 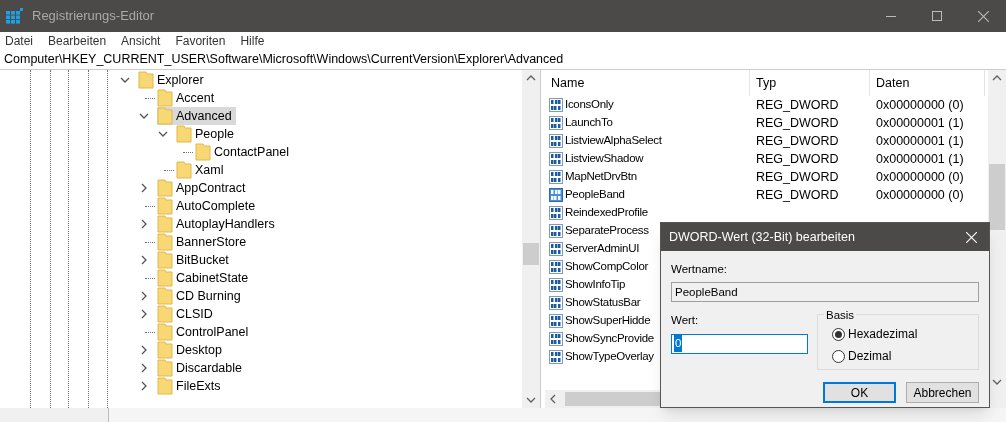 What do you see at coordinates (201, 368) in the screenshot?
I see `tree-item: Discardable` at bounding box center [201, 368].